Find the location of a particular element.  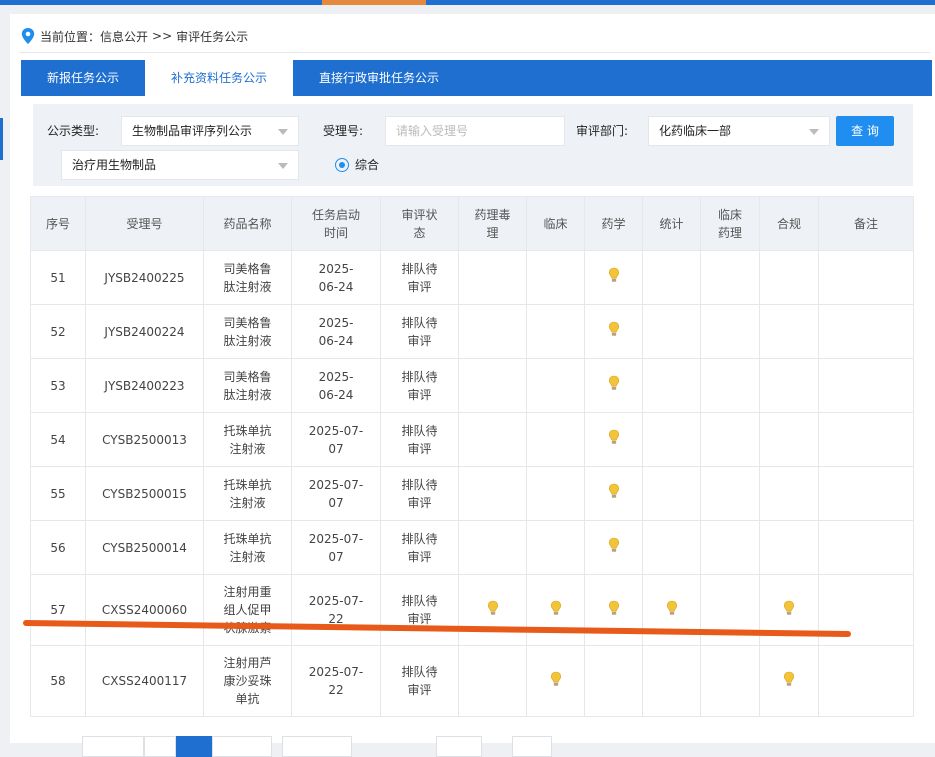

table-row: 57 CXSS2400060 注射用重 组人促甲 状腺激素 2025-07- 22 排队待 审评 is located at coordinates (472, 610).